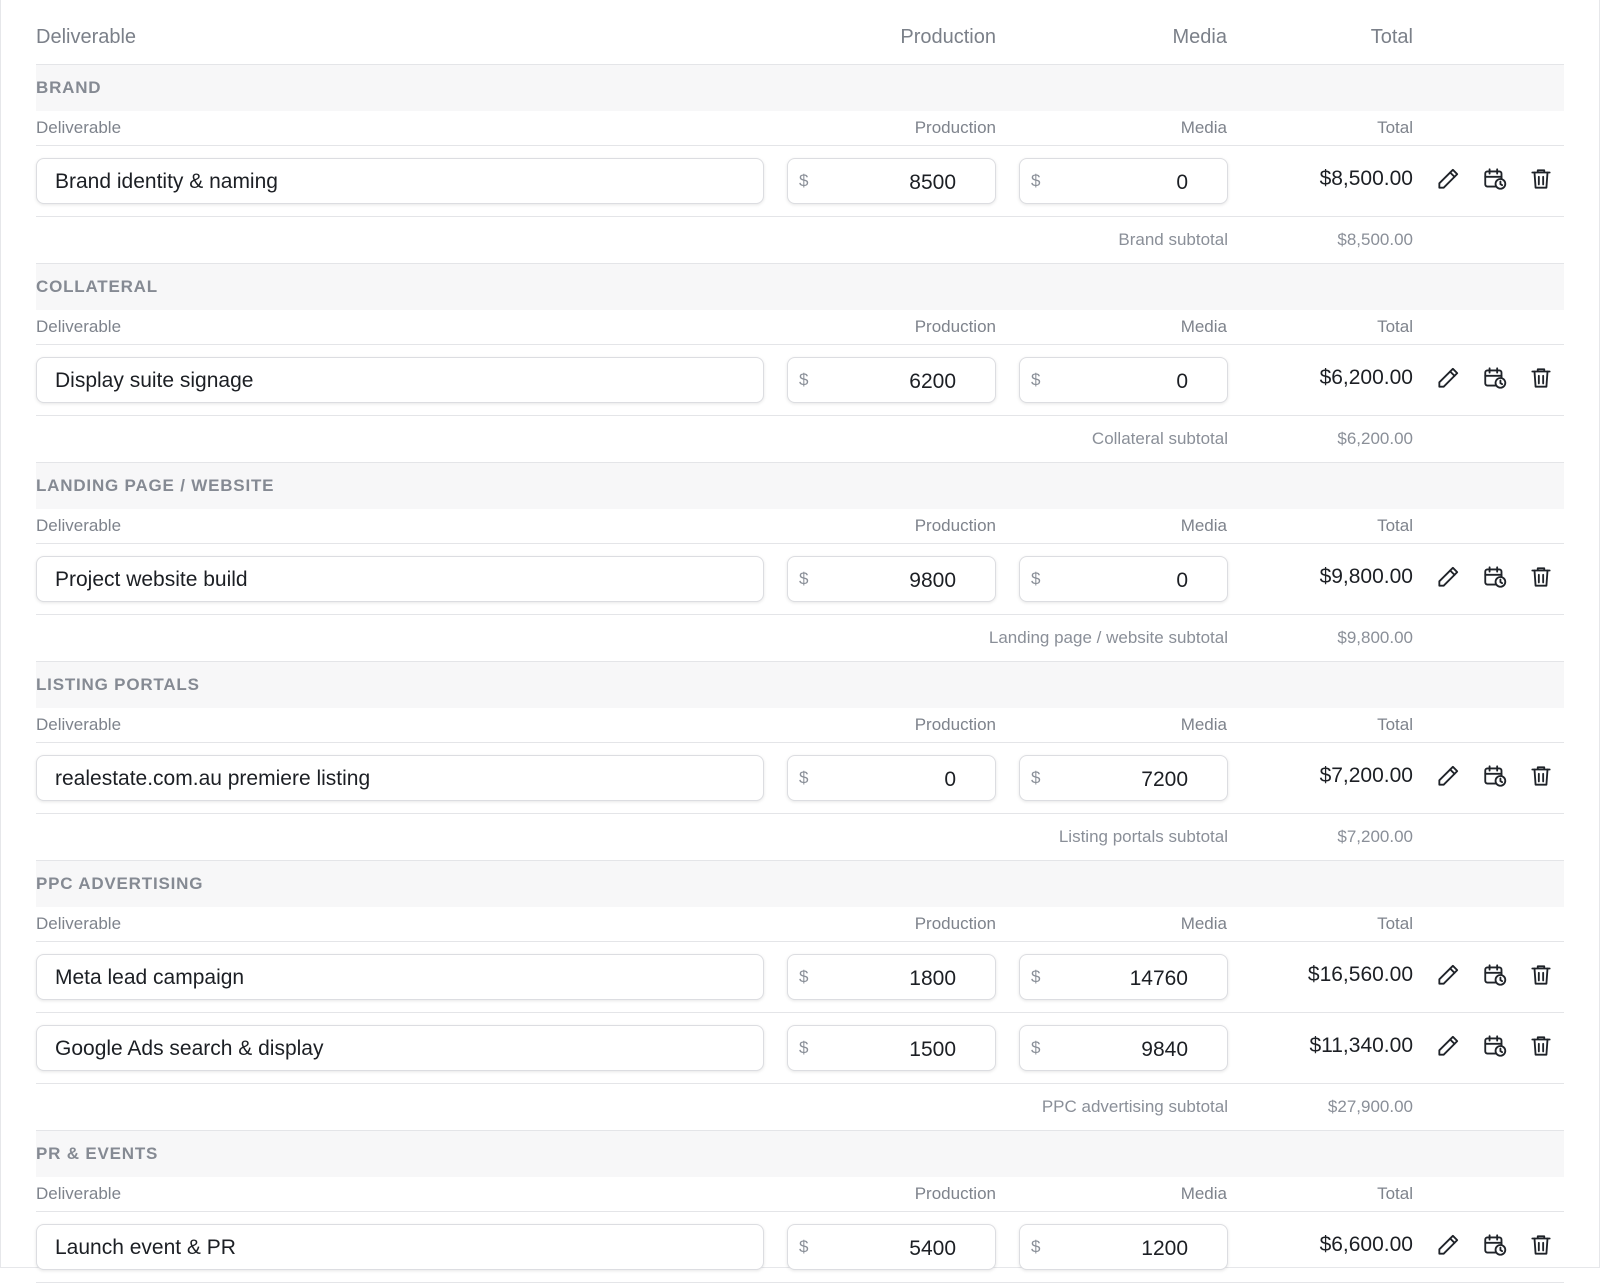 The height and width of the screenshot is (1283, 1600). Describe the element at coordinates (1366, 775) in the screenshot. I see `row-total: $7,200.00` at that location.